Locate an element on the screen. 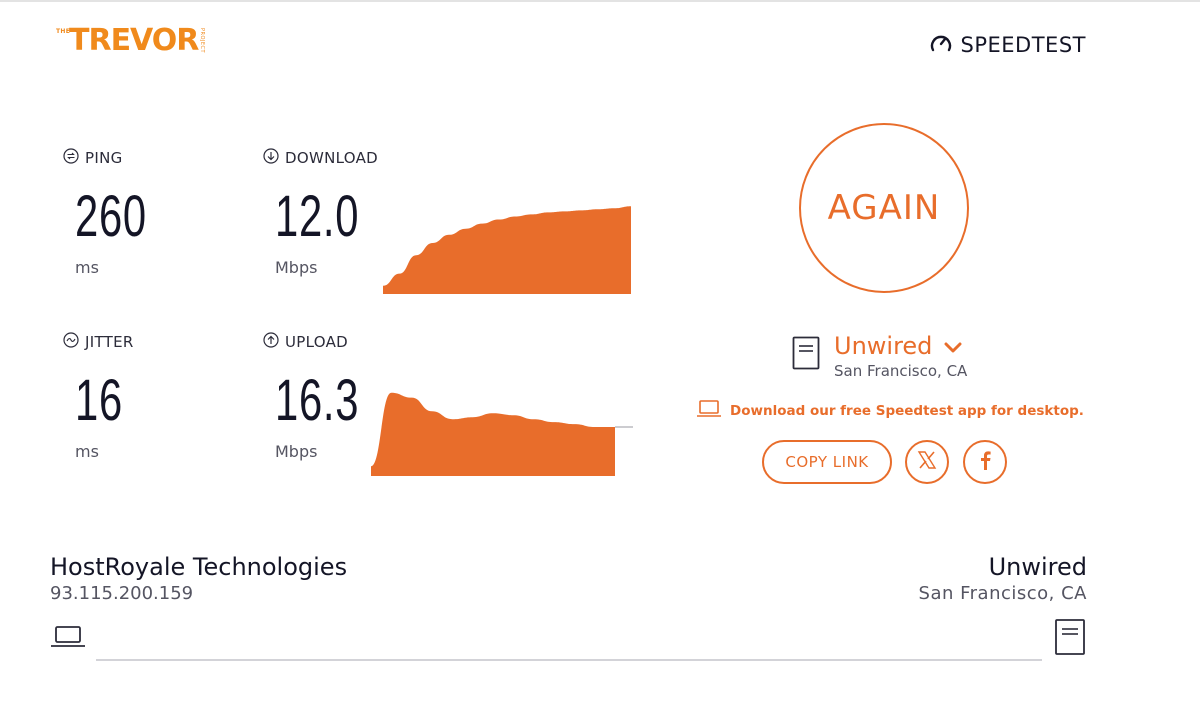  server-name: Unwired is located at coordinates (883, 346).